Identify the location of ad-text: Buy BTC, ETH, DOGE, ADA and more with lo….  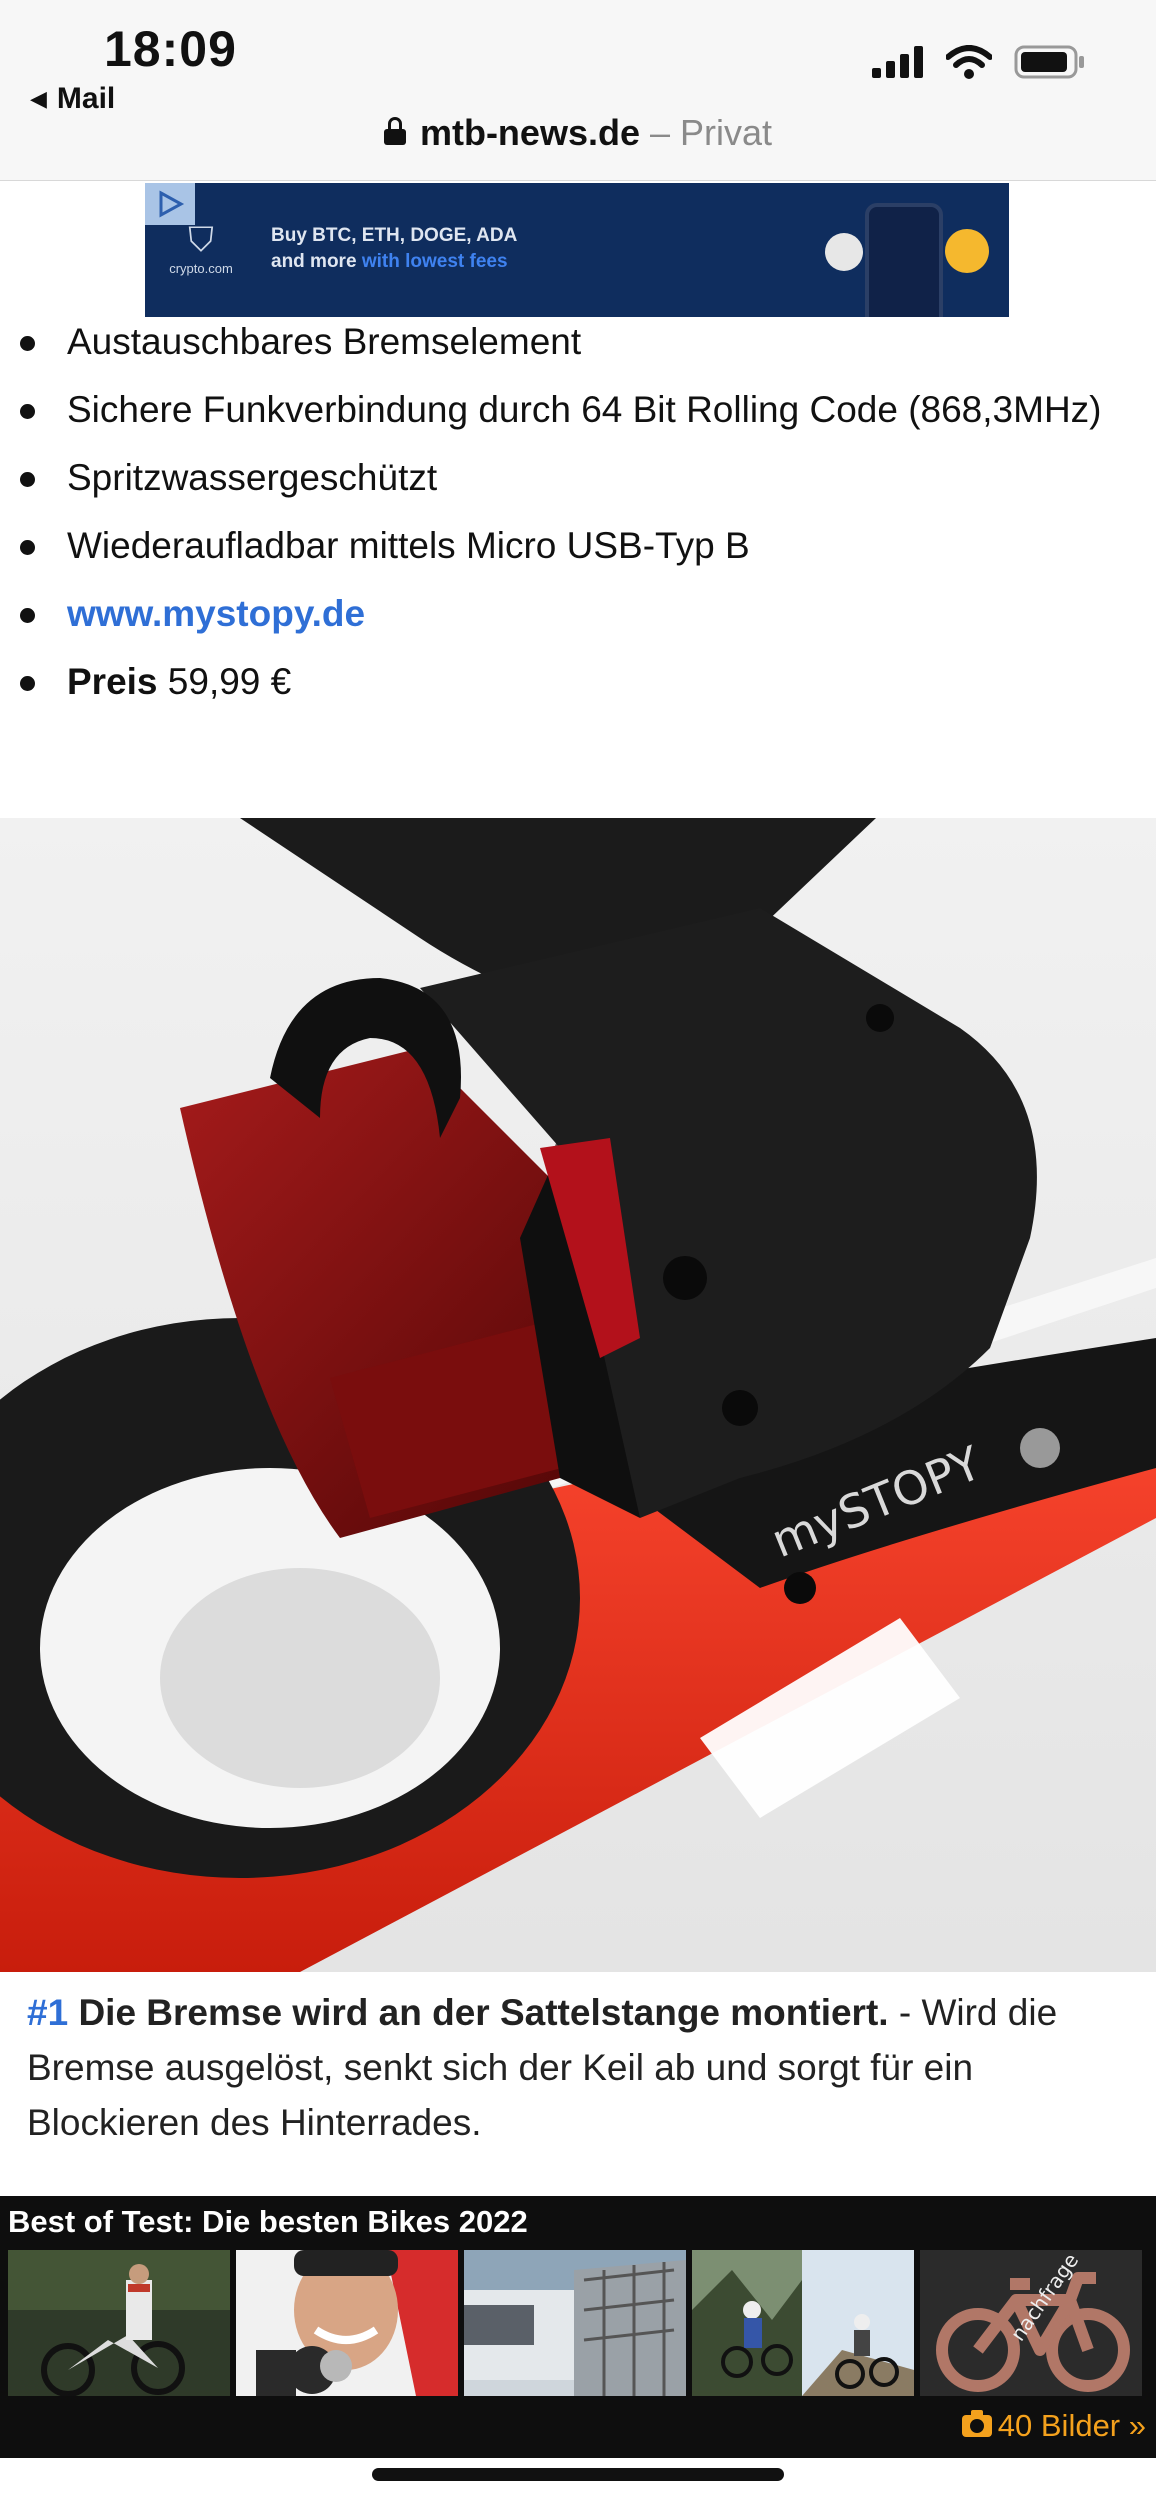
(394, 249).